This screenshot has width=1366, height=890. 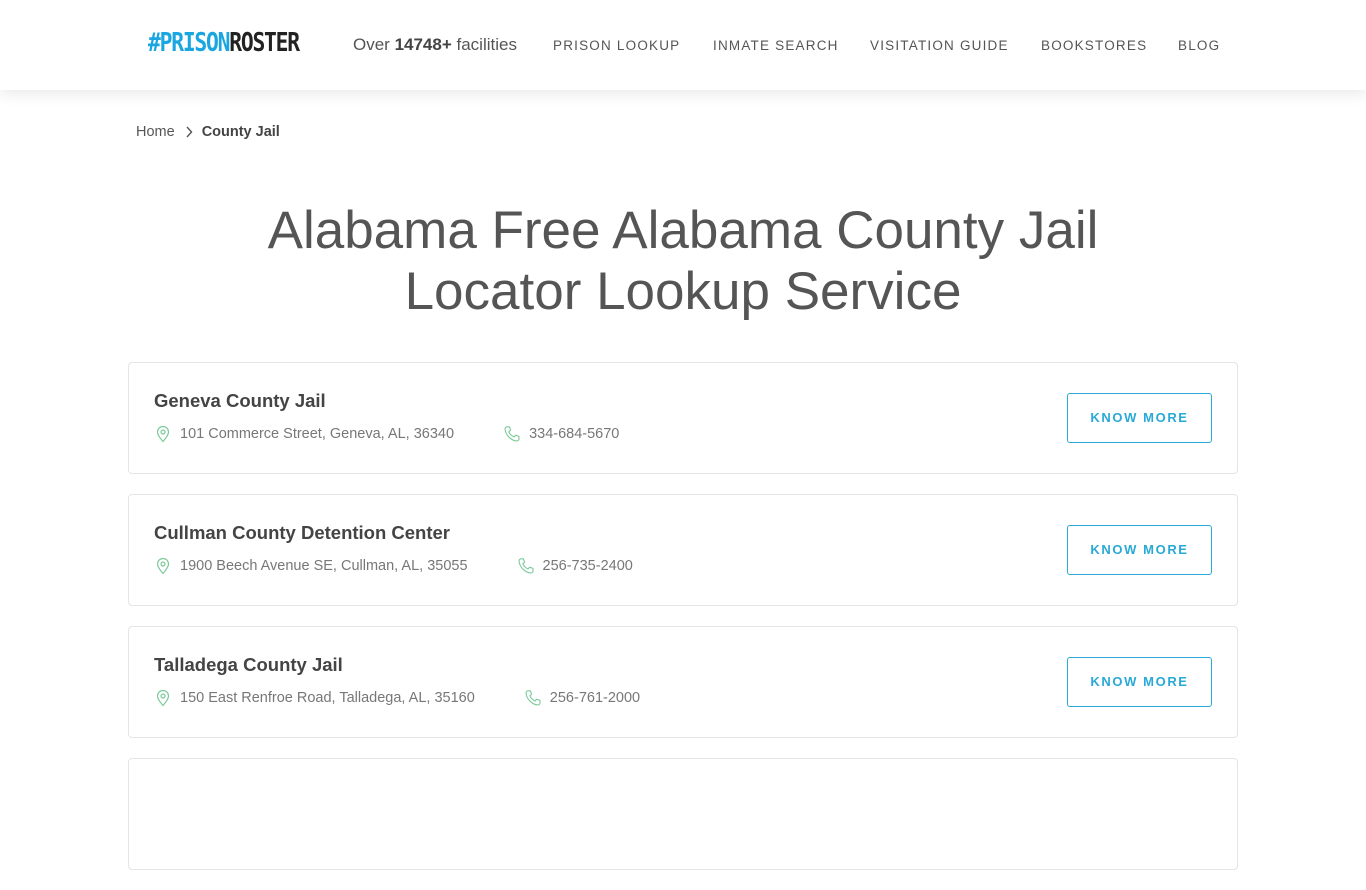 I want to click on site-logo: #PRISONROSTER, so click(x=224, y=43).